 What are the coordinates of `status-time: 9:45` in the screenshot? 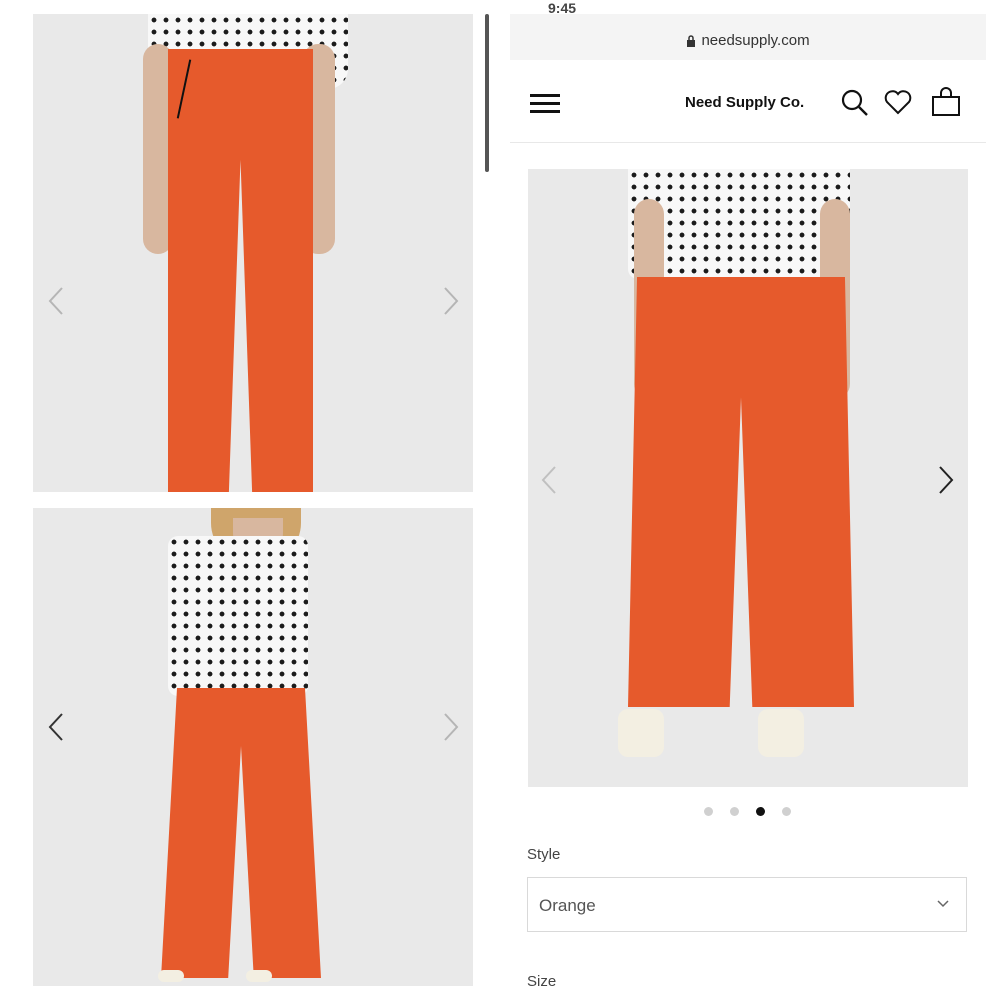 It's located at (562, 7).